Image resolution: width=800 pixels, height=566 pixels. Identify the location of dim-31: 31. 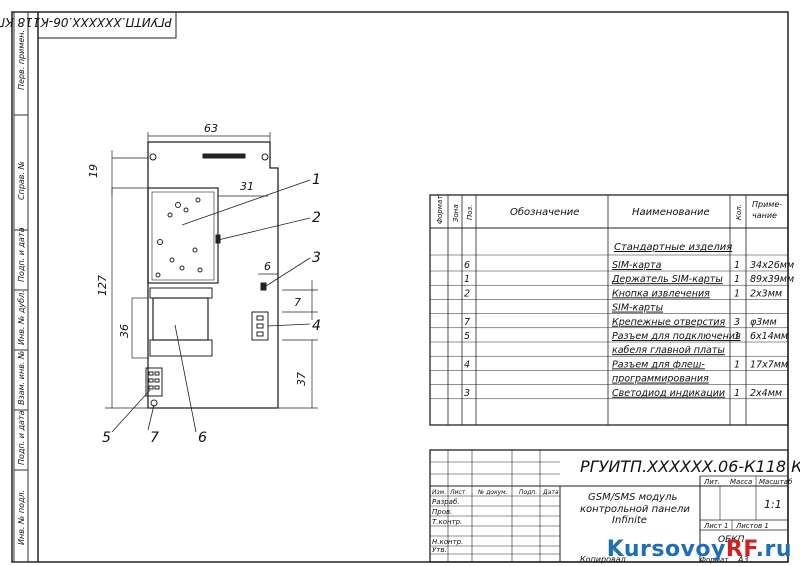
(247, 186).